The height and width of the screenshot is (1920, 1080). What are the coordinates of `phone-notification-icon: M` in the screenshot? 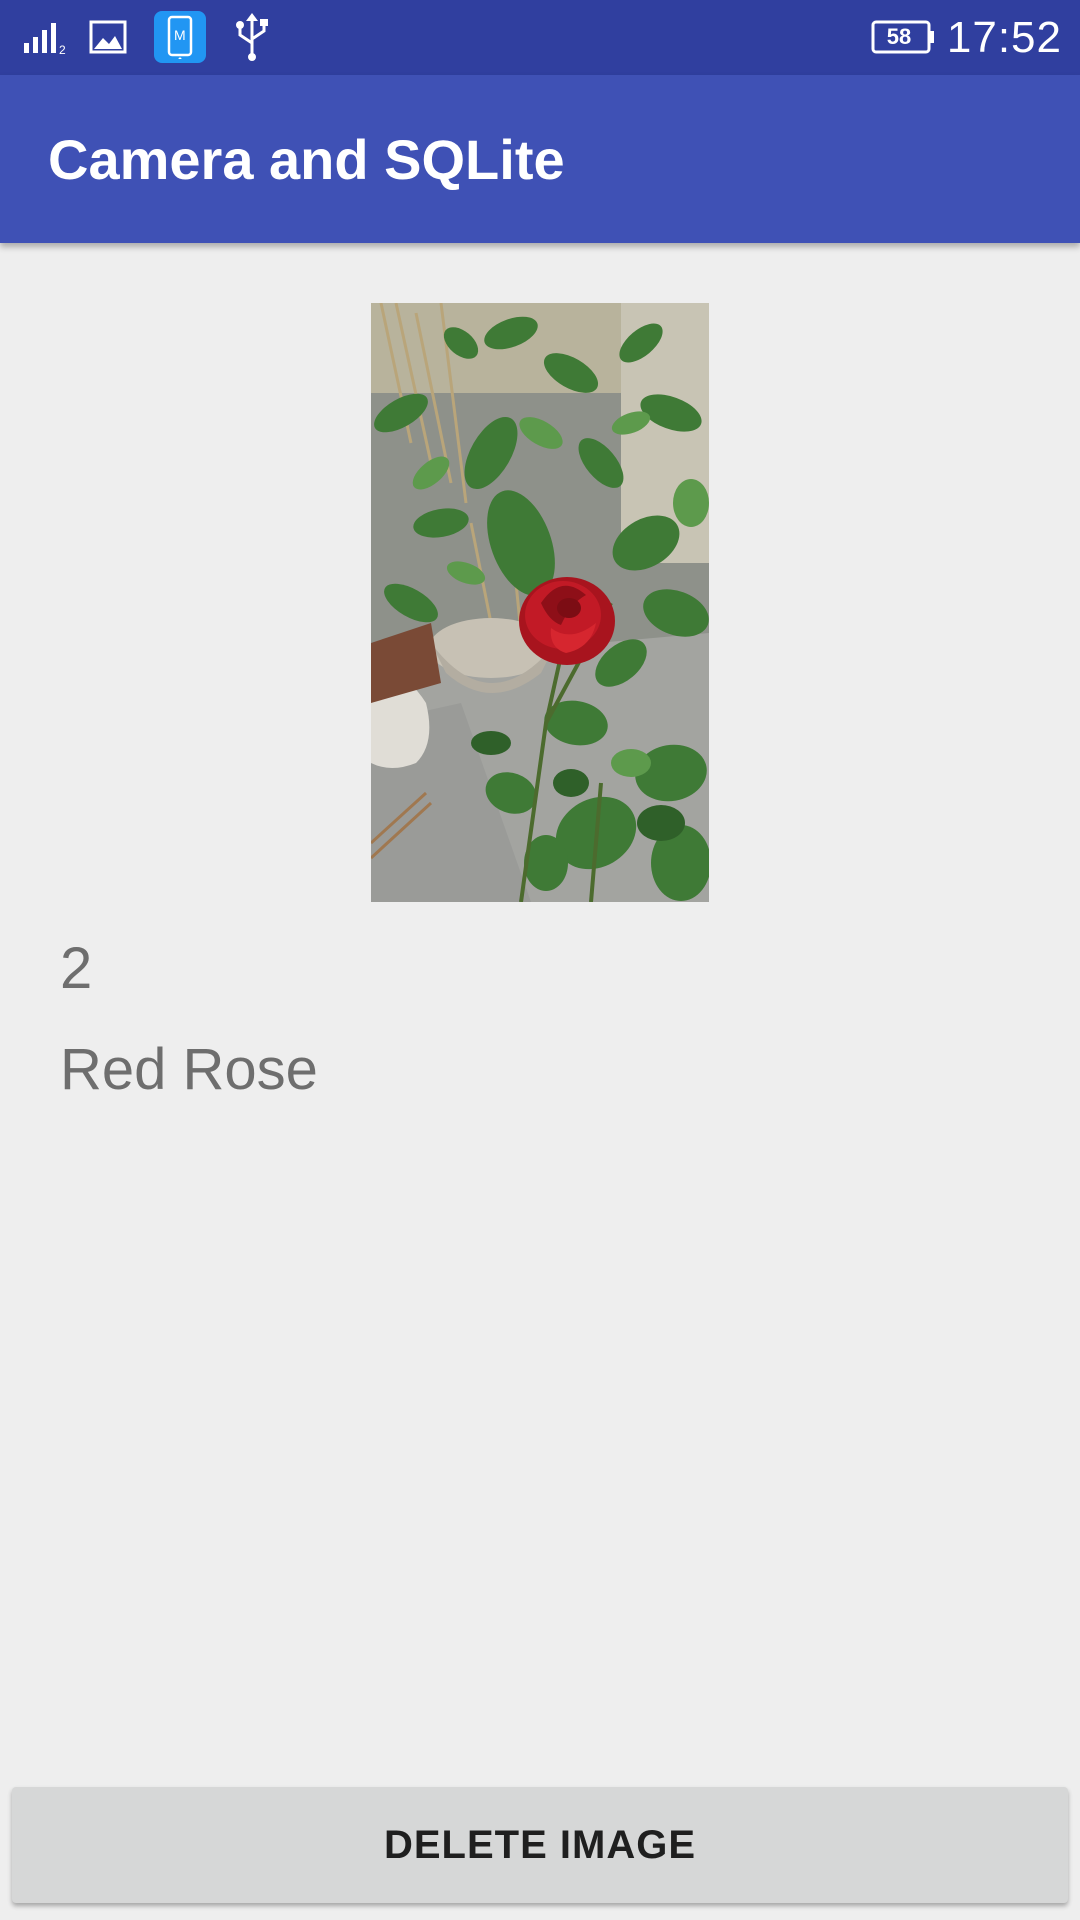 It's located at (180, 37).